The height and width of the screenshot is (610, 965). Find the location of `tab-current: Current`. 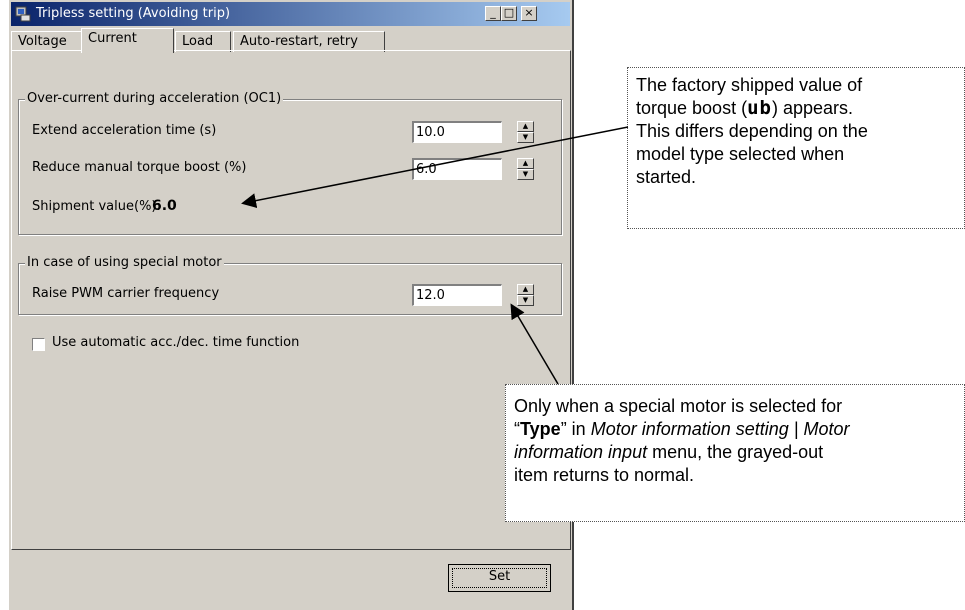

tab-current: Current is located at coordinates (127, 40).